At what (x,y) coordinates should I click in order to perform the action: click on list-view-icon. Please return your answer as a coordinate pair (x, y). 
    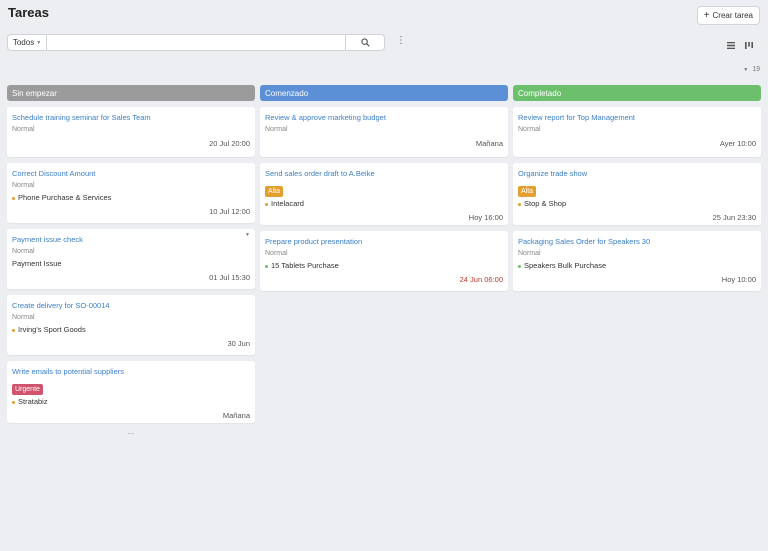
    Looking at the image, I should click on (731, 46).